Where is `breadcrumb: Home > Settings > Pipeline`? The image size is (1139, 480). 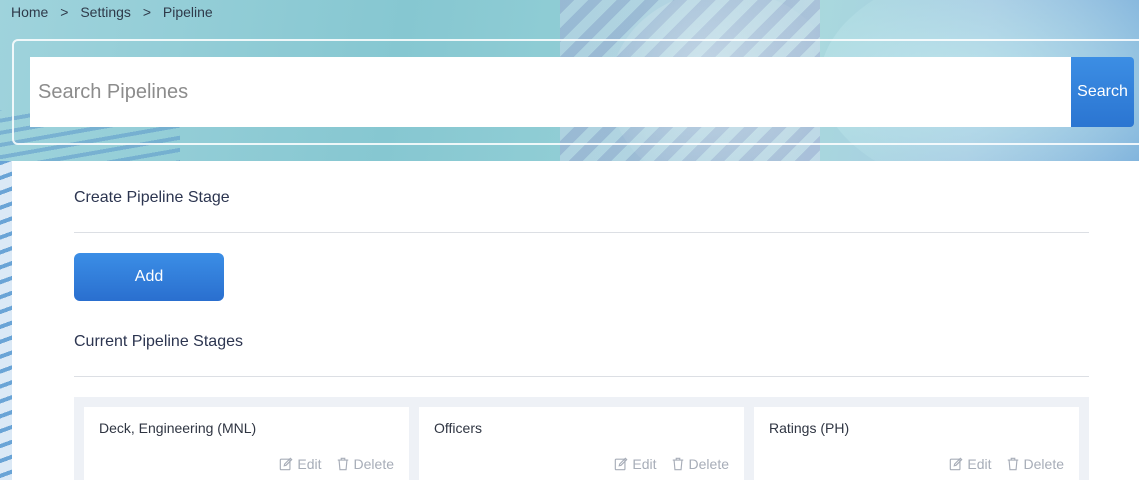 breadcrumb: Home > Settings > Pipeline is located at coordinates (112, 12).